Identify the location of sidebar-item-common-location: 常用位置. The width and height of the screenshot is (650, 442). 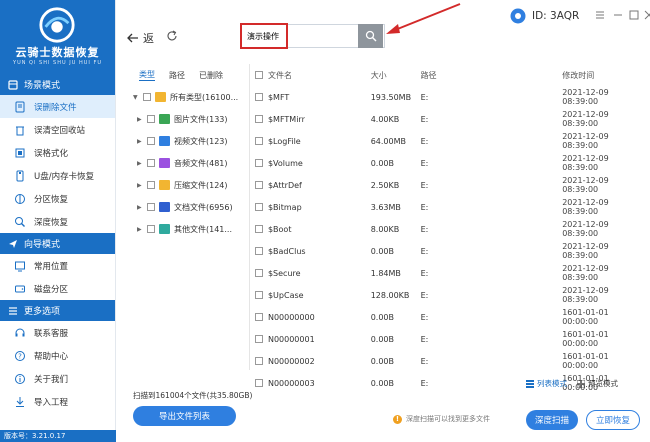
(57, 265).